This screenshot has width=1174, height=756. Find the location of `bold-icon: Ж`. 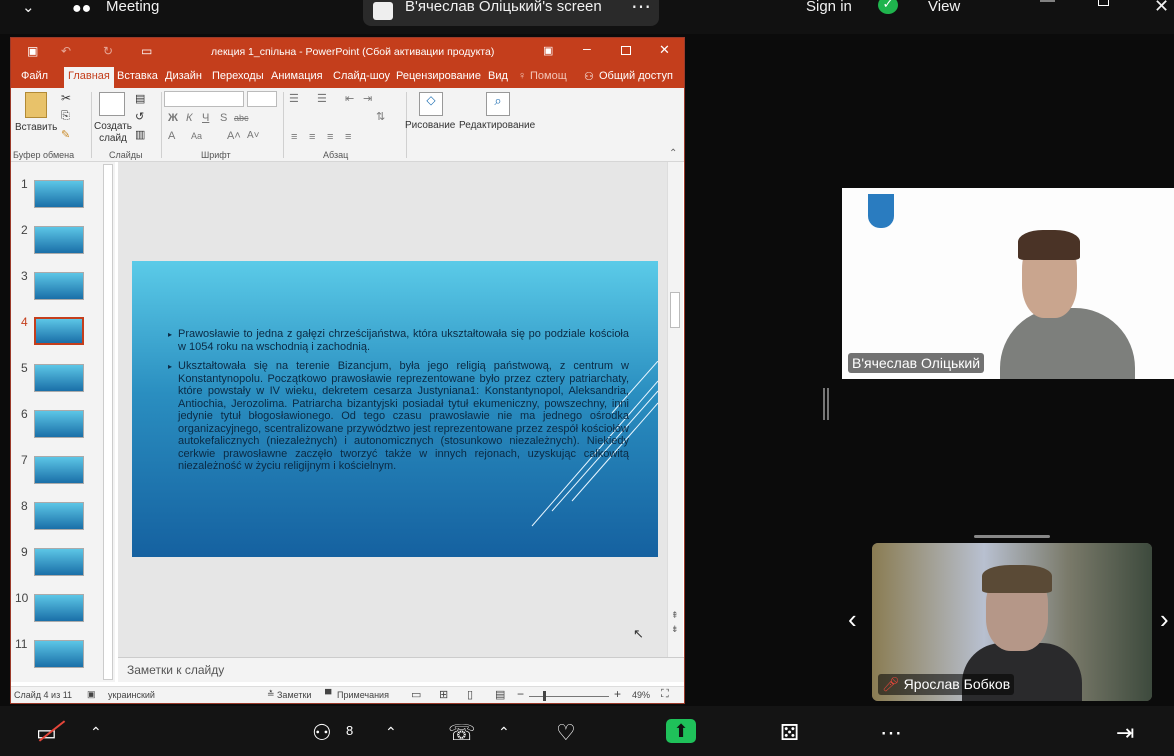

bold-icon: Ж is located at coordinates (173, 118).